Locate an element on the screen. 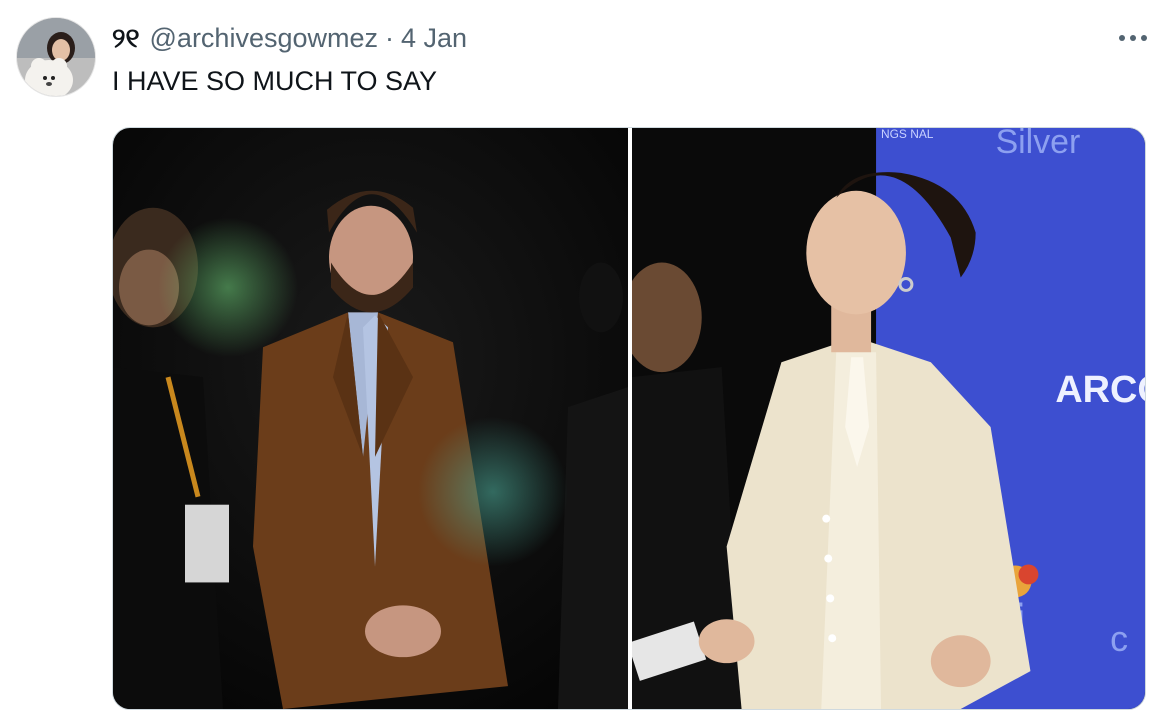  backdrop-text-bottom-right: c is located at coordinates (1119, 639).